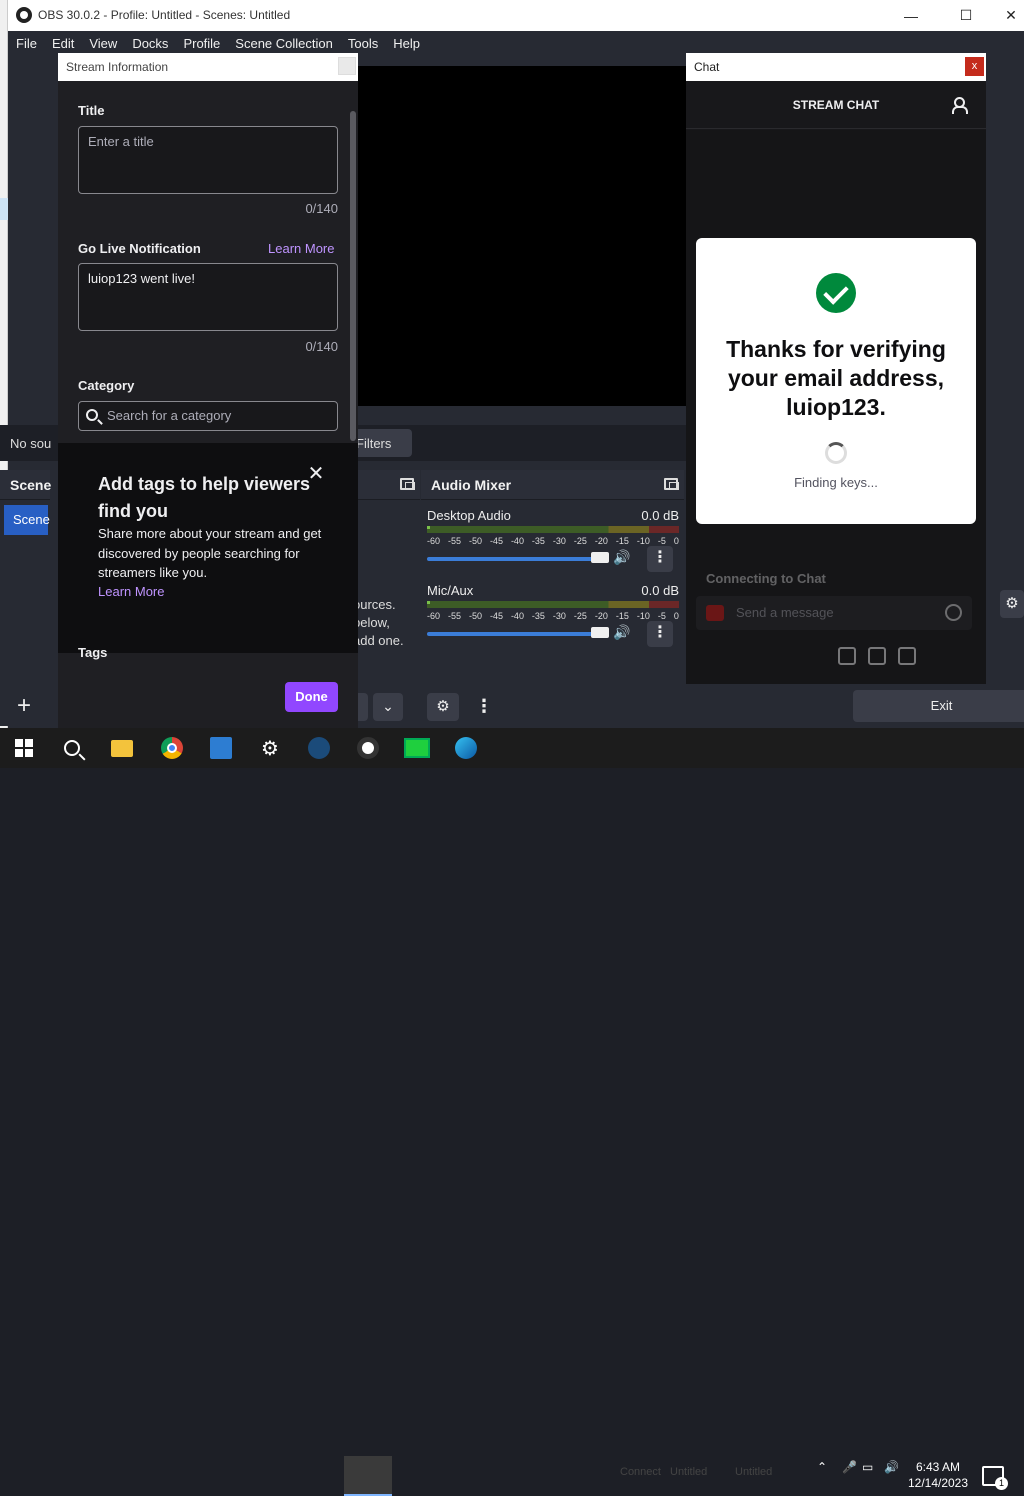  What do you see at coordinates (26, 43) in the screenshot?
I see `menu-file: File` at bounding box center [26, 43].